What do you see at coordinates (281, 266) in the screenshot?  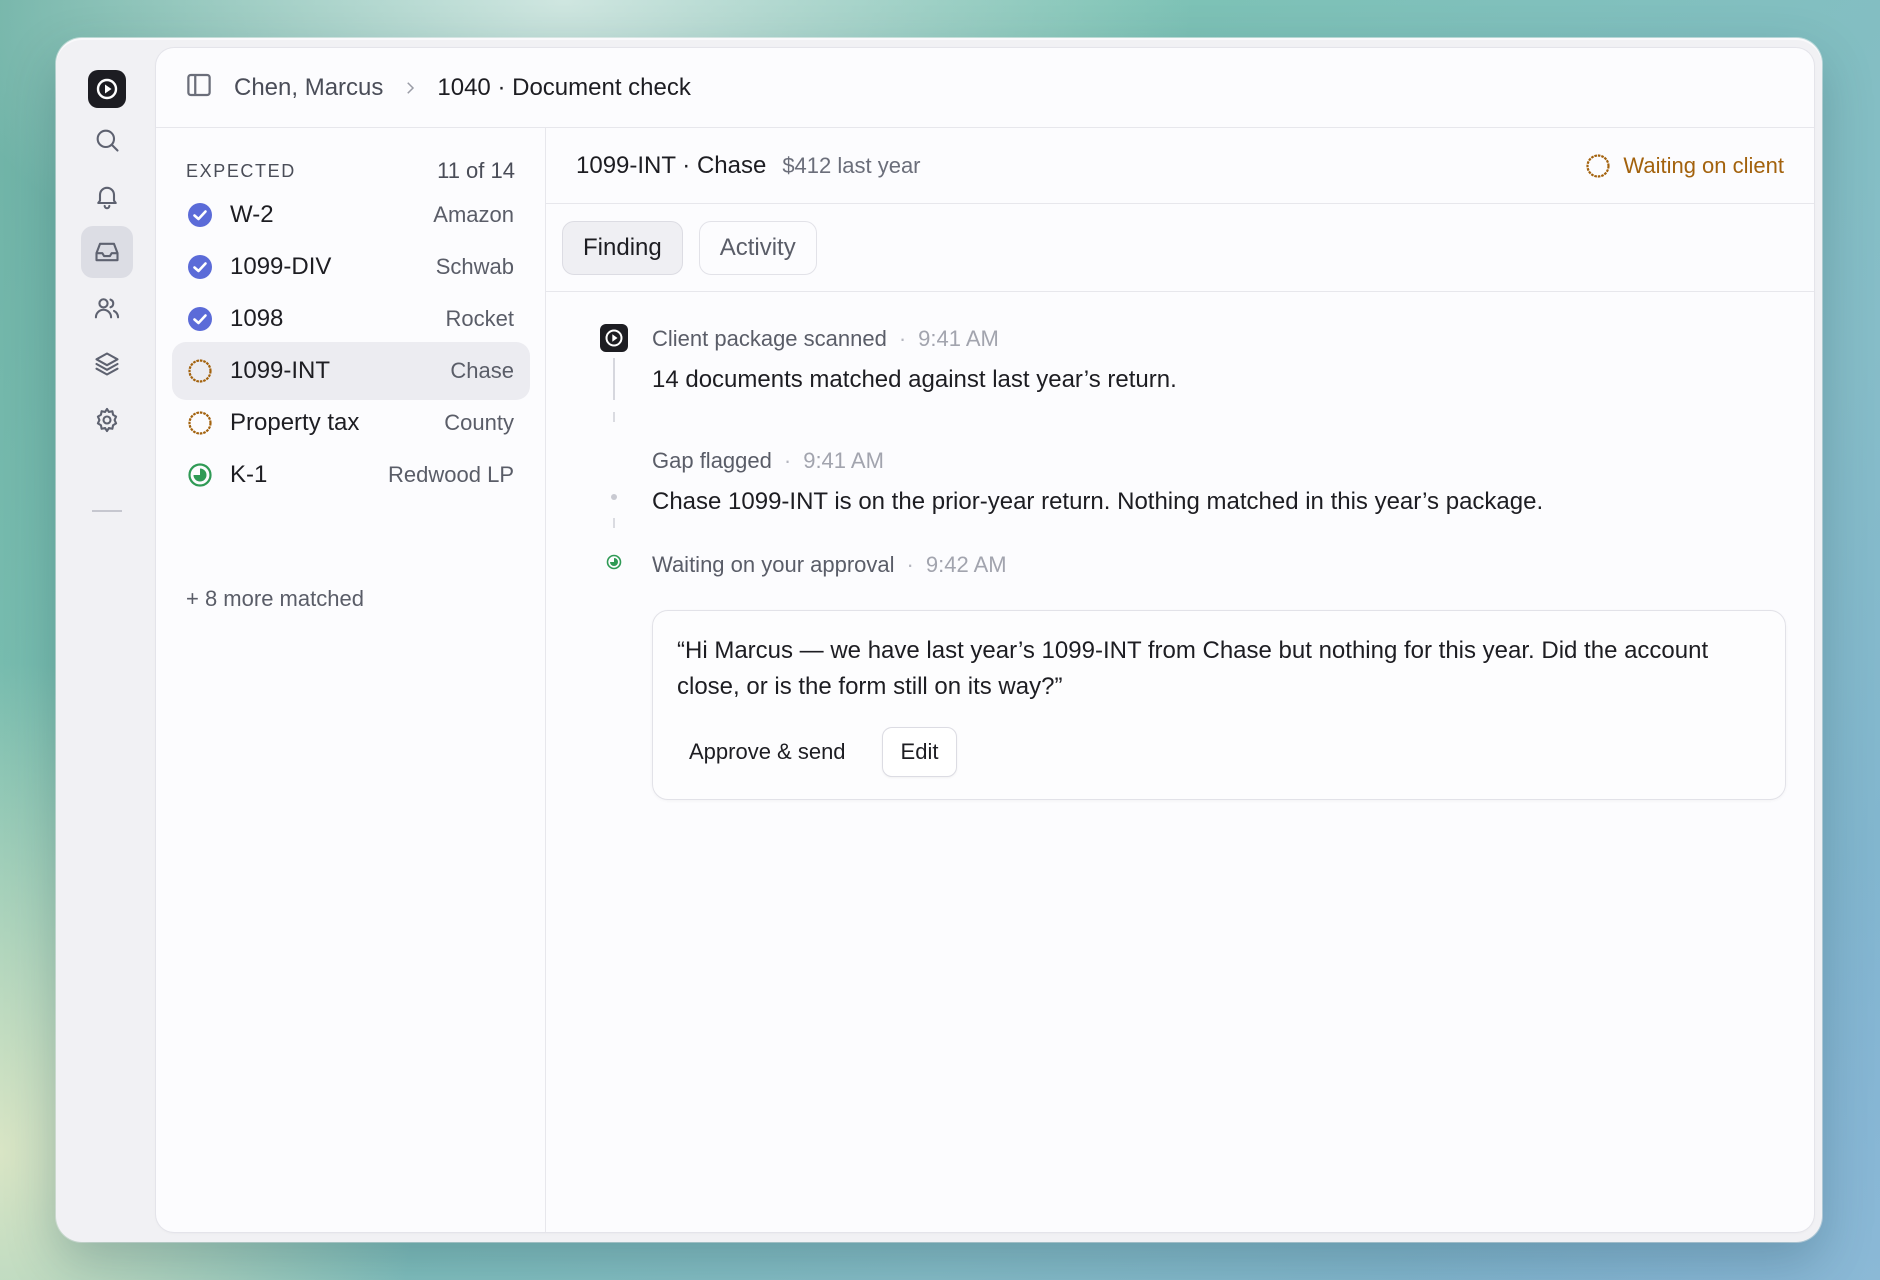 I see `doc-name: 1099-DIV` at bounding box center [281, 266].